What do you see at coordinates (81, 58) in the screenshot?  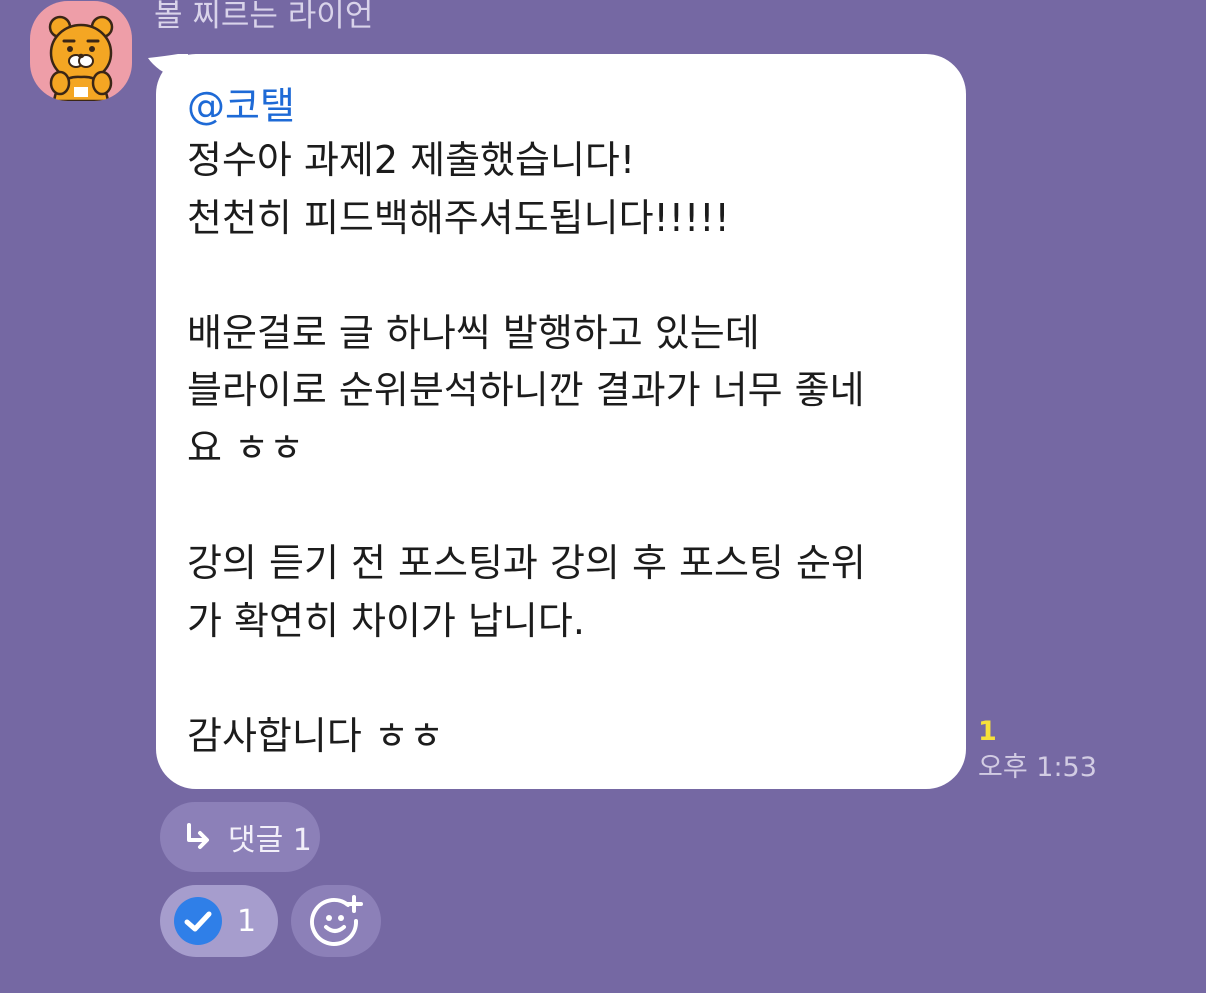 I see `ryan-character-icon` at bounding box center [81, 58].